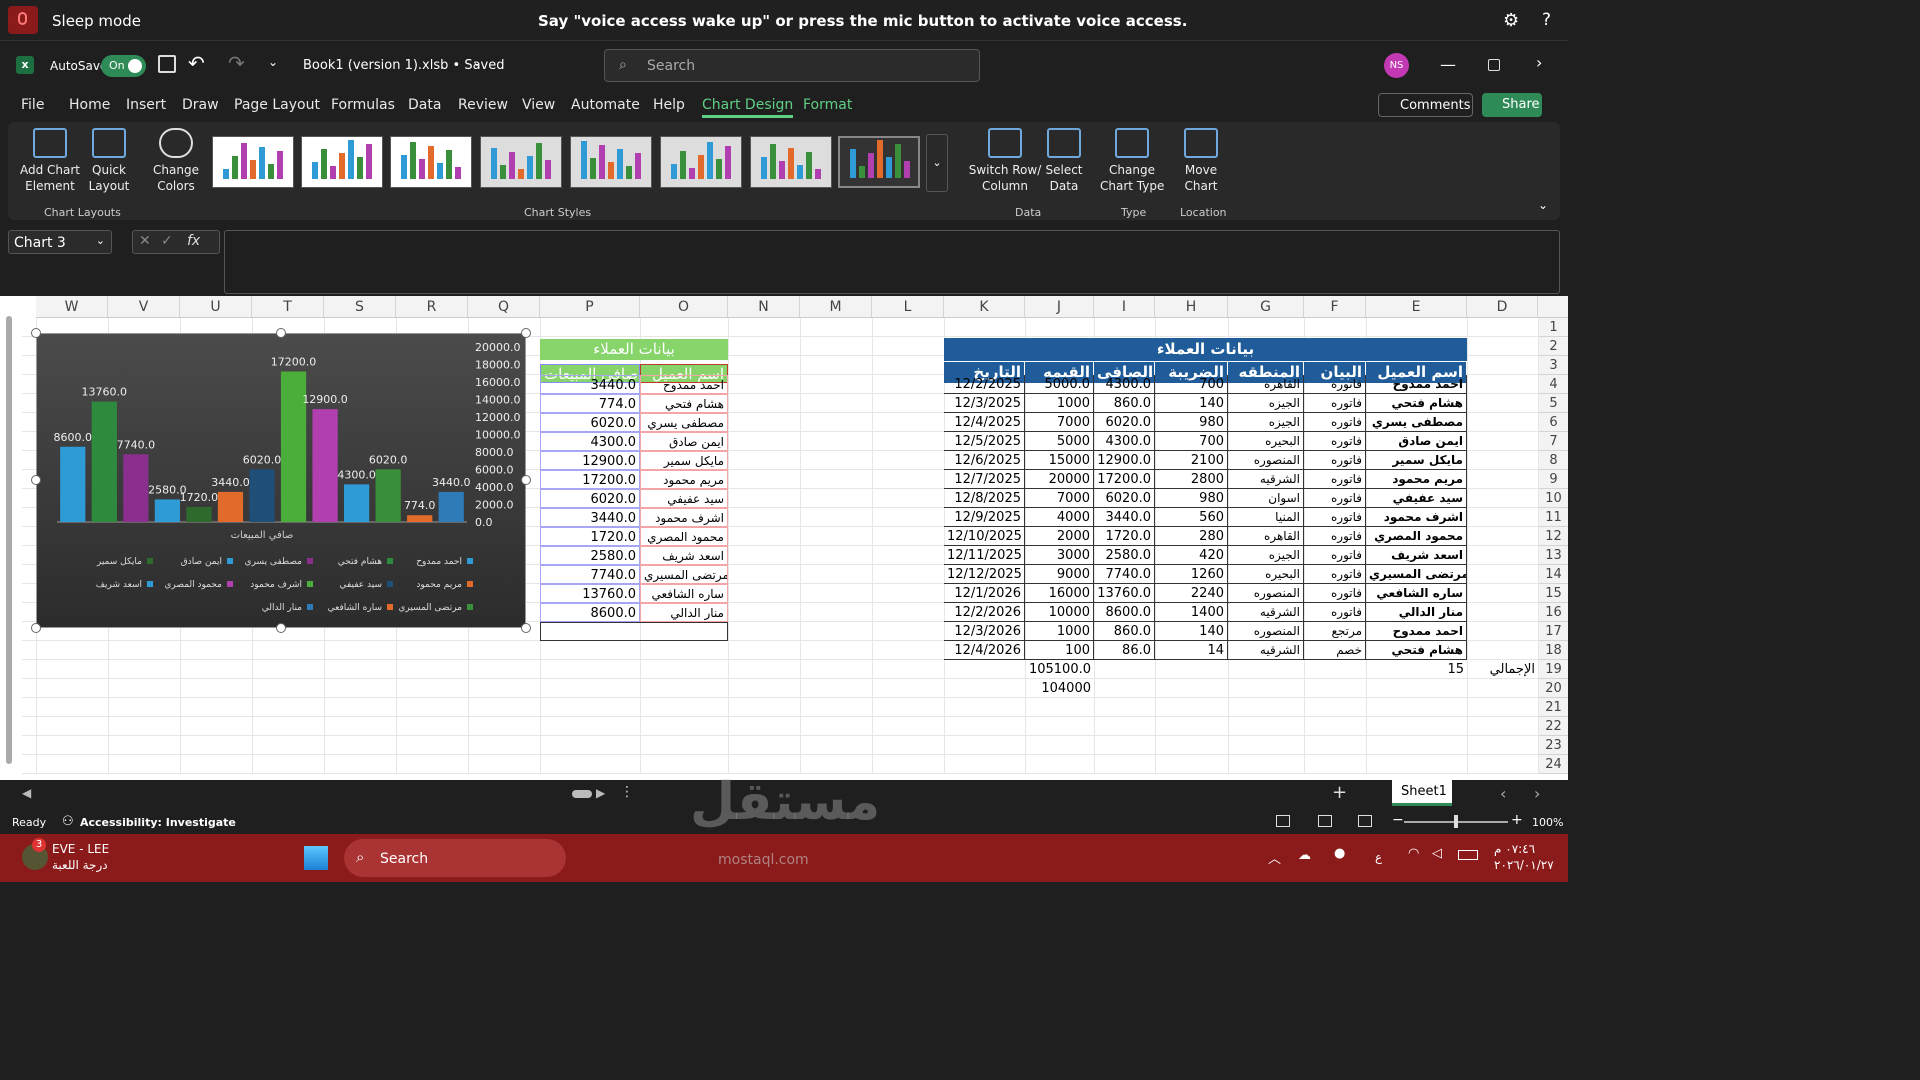 This screenshot has width=1920, height=1080. Describe the element at coordinates (984, 441) in the screenshot. I see `table1-cell: 12/5/2025` at that location.